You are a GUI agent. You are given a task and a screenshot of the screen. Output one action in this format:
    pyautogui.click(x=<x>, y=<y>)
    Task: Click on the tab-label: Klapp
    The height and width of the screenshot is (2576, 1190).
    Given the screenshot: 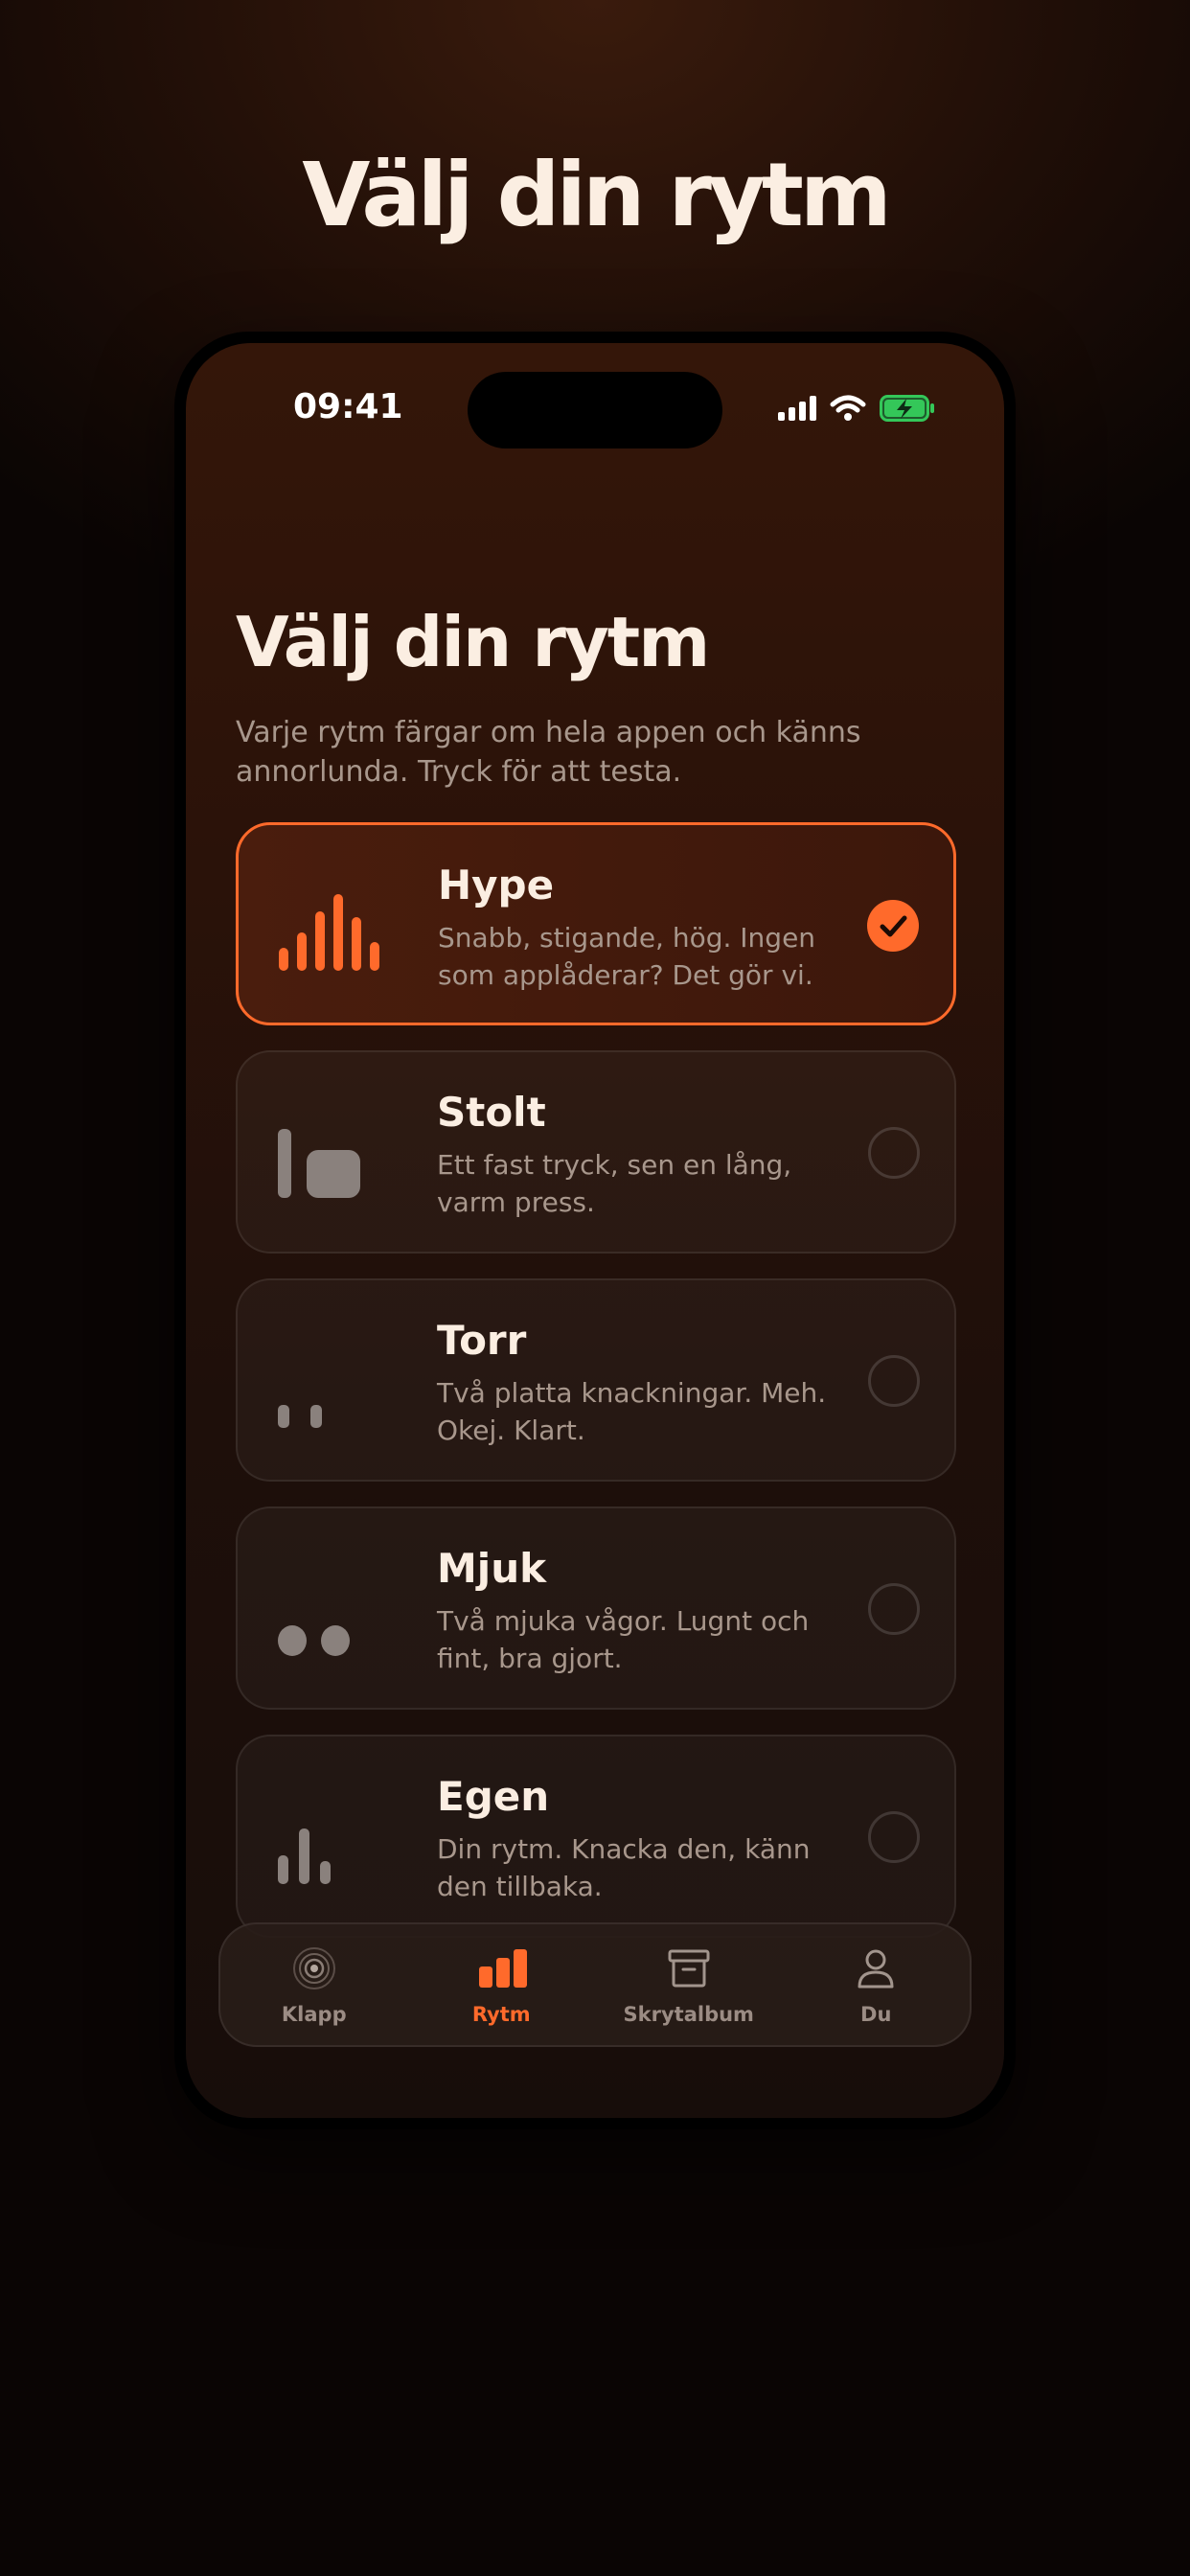 What is the action you would take?
    pyautogui.click(x=314, y=2014)
    